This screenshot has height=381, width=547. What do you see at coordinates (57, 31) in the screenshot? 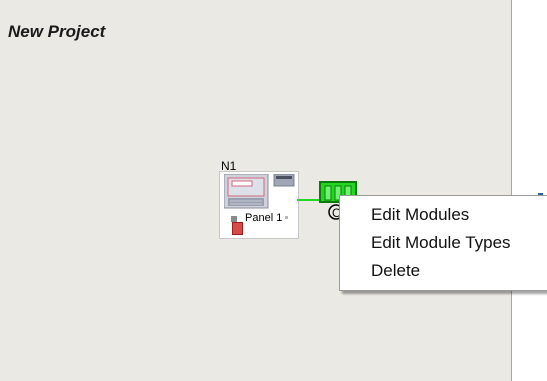
I see `project-title: New Project` at bounding box center [57, 31].